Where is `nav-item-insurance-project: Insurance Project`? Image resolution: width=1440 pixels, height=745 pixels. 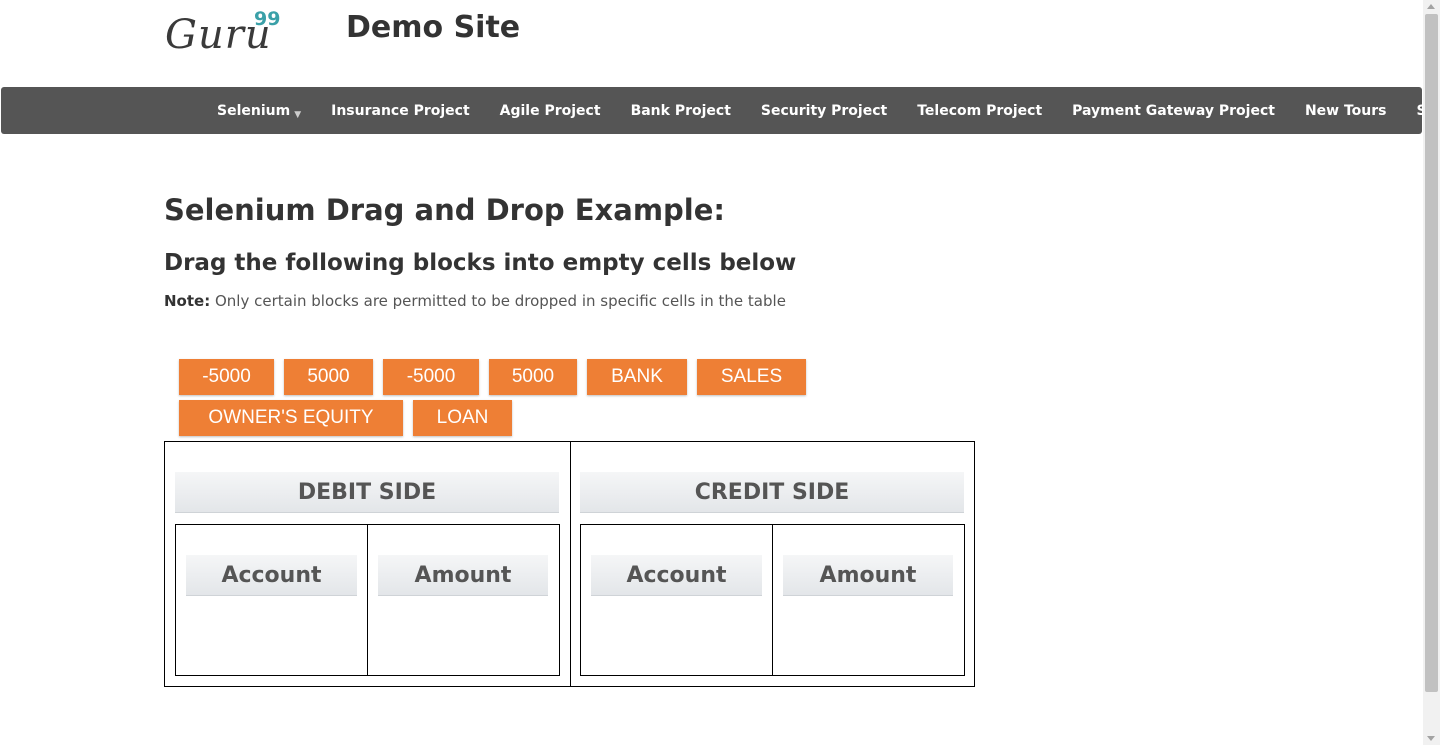 nav-item-insurance-project: Insurance Project is located at coordinates (400, 111).